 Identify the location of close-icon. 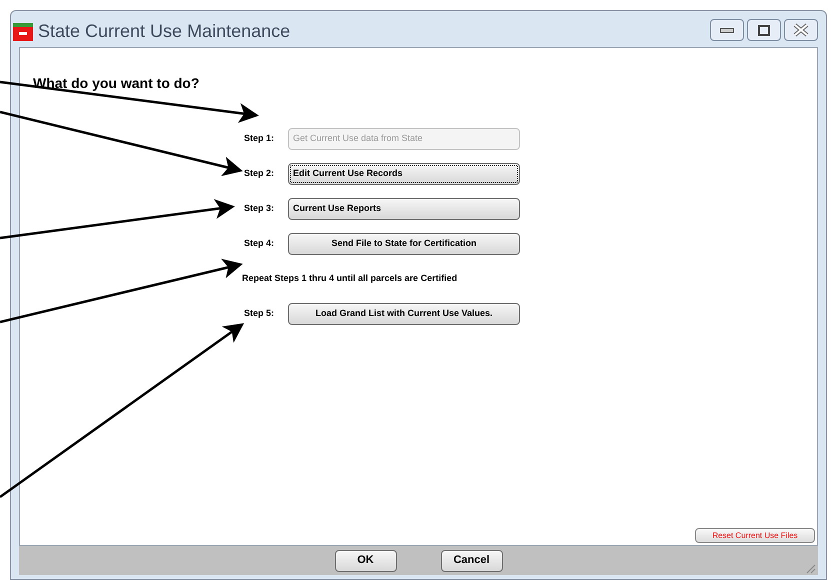
(801, 30).